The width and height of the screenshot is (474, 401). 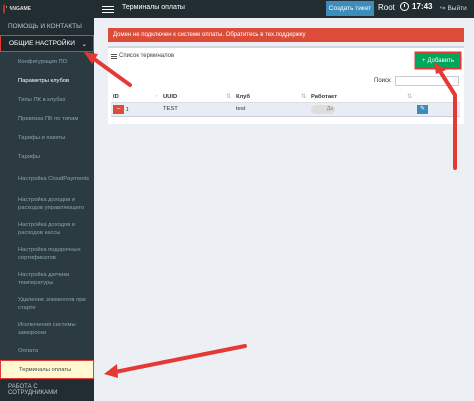 I want to click on arrow-to-terminals, so click(x=180, y=359).